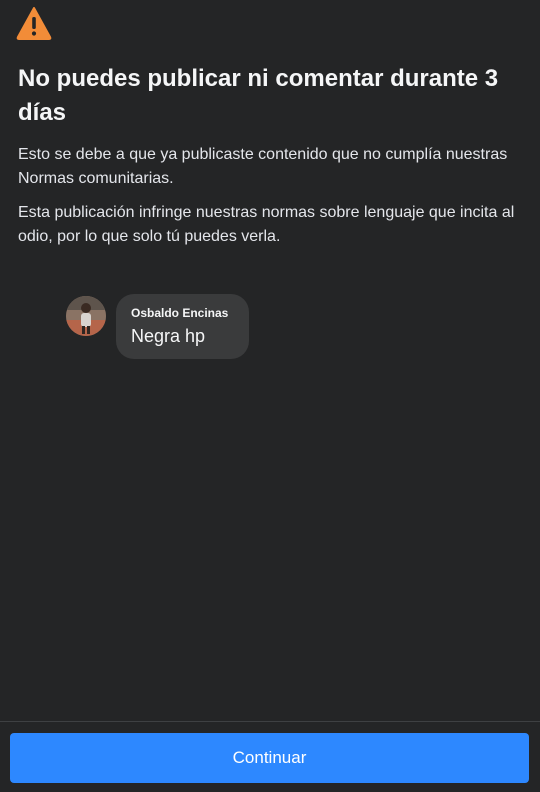  Describe the element at coordinates (269, 758) in the screenshot. I see `continue-button: Continuar` at that location.